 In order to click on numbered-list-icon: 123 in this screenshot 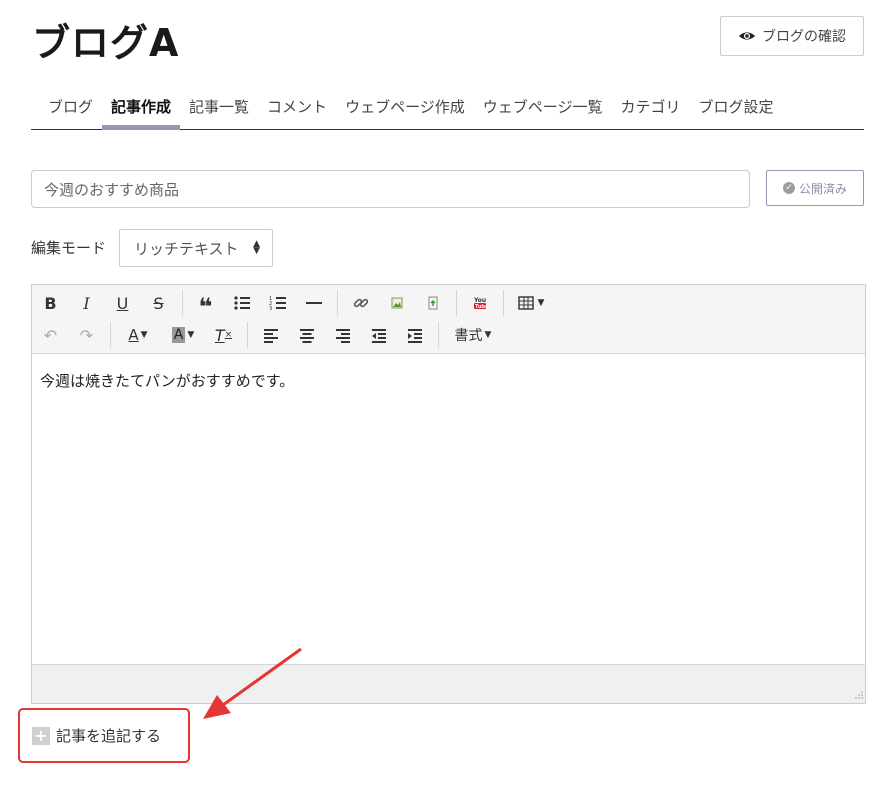, I will do `click(277, 303)`.